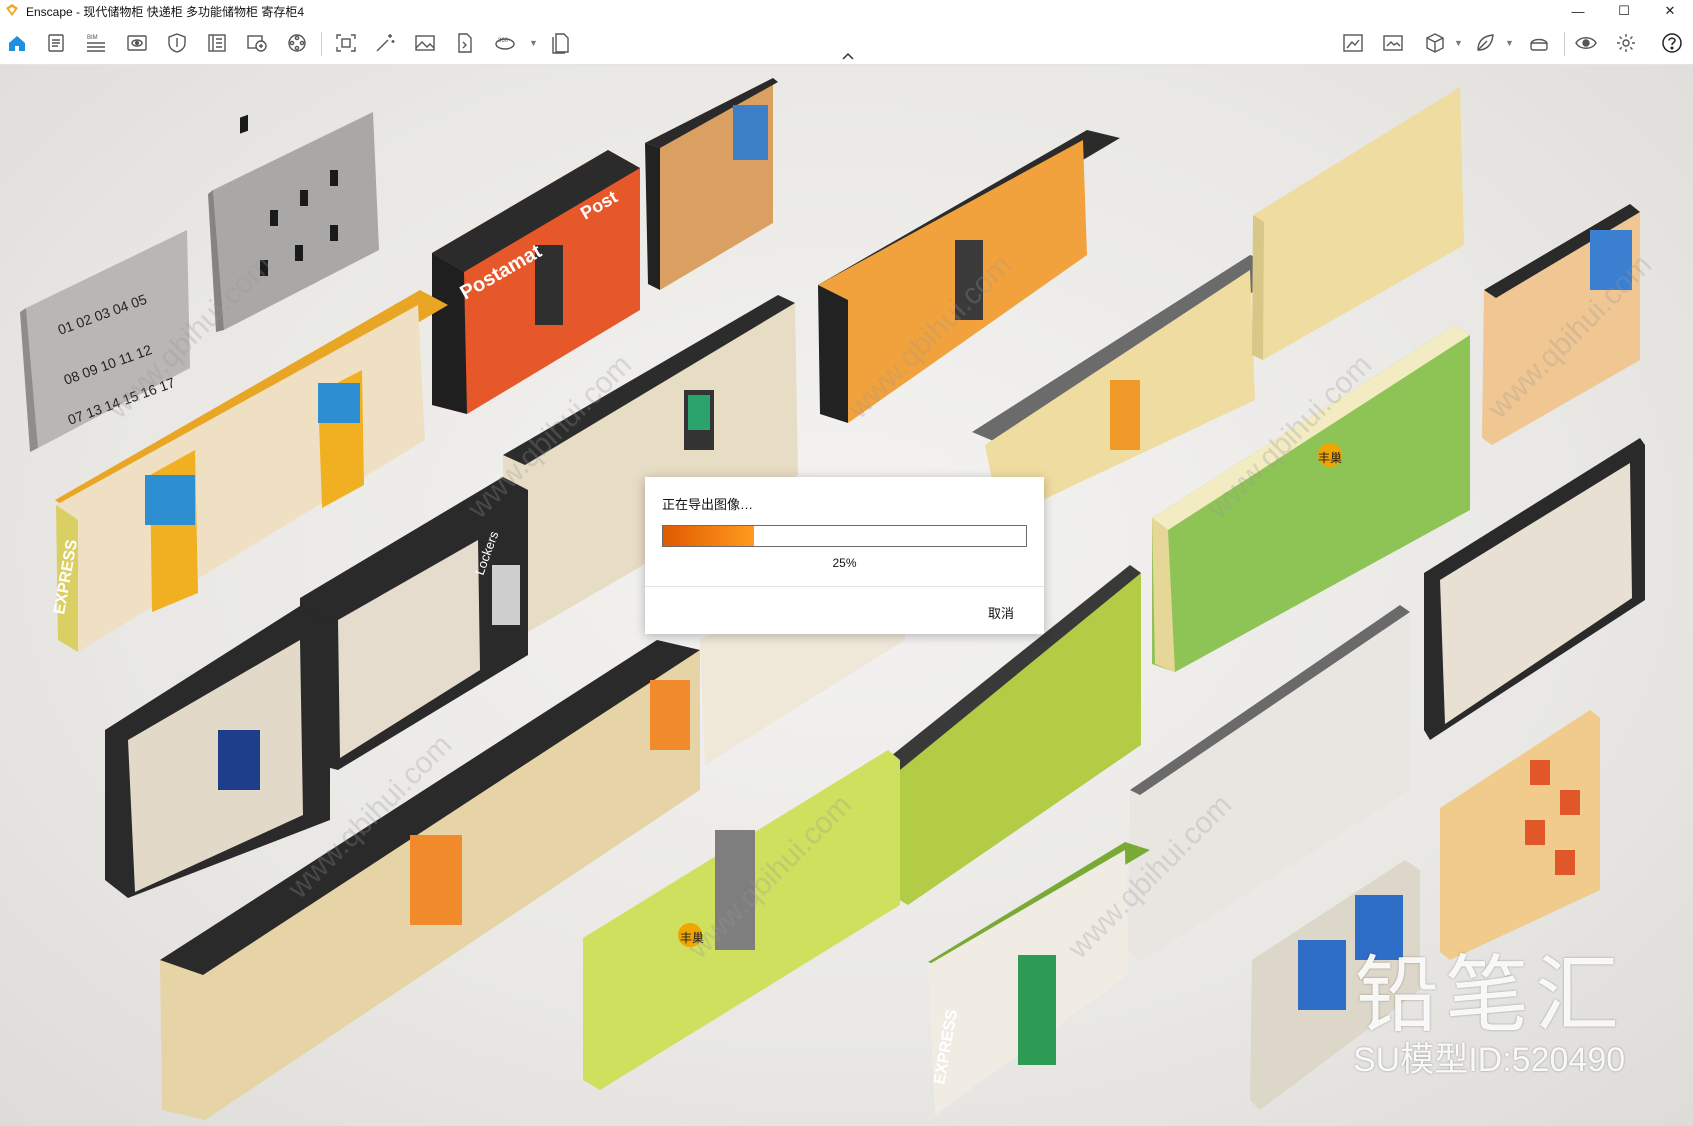 The image size is (1693, 1126). Describe the element at coordinates (1489, 1060) in the screenshot. I see `model-id-watermark: SU模型ID:520490` at that location.